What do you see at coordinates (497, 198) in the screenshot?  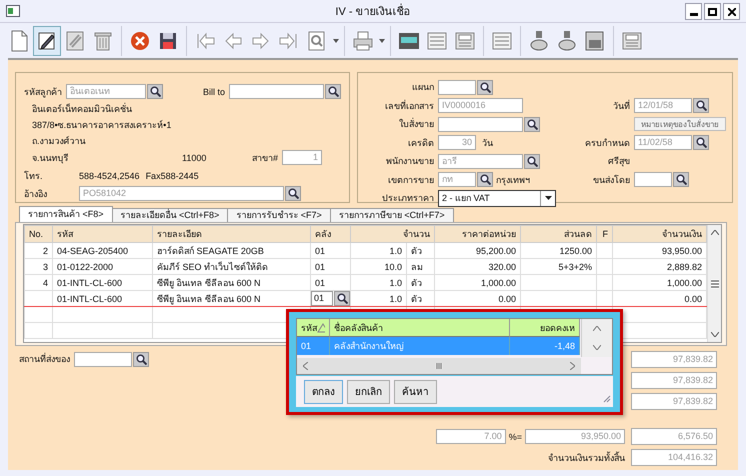 I see `price-type-dropdown: 2 - แยก VAT` at bounding box center [497, 198].